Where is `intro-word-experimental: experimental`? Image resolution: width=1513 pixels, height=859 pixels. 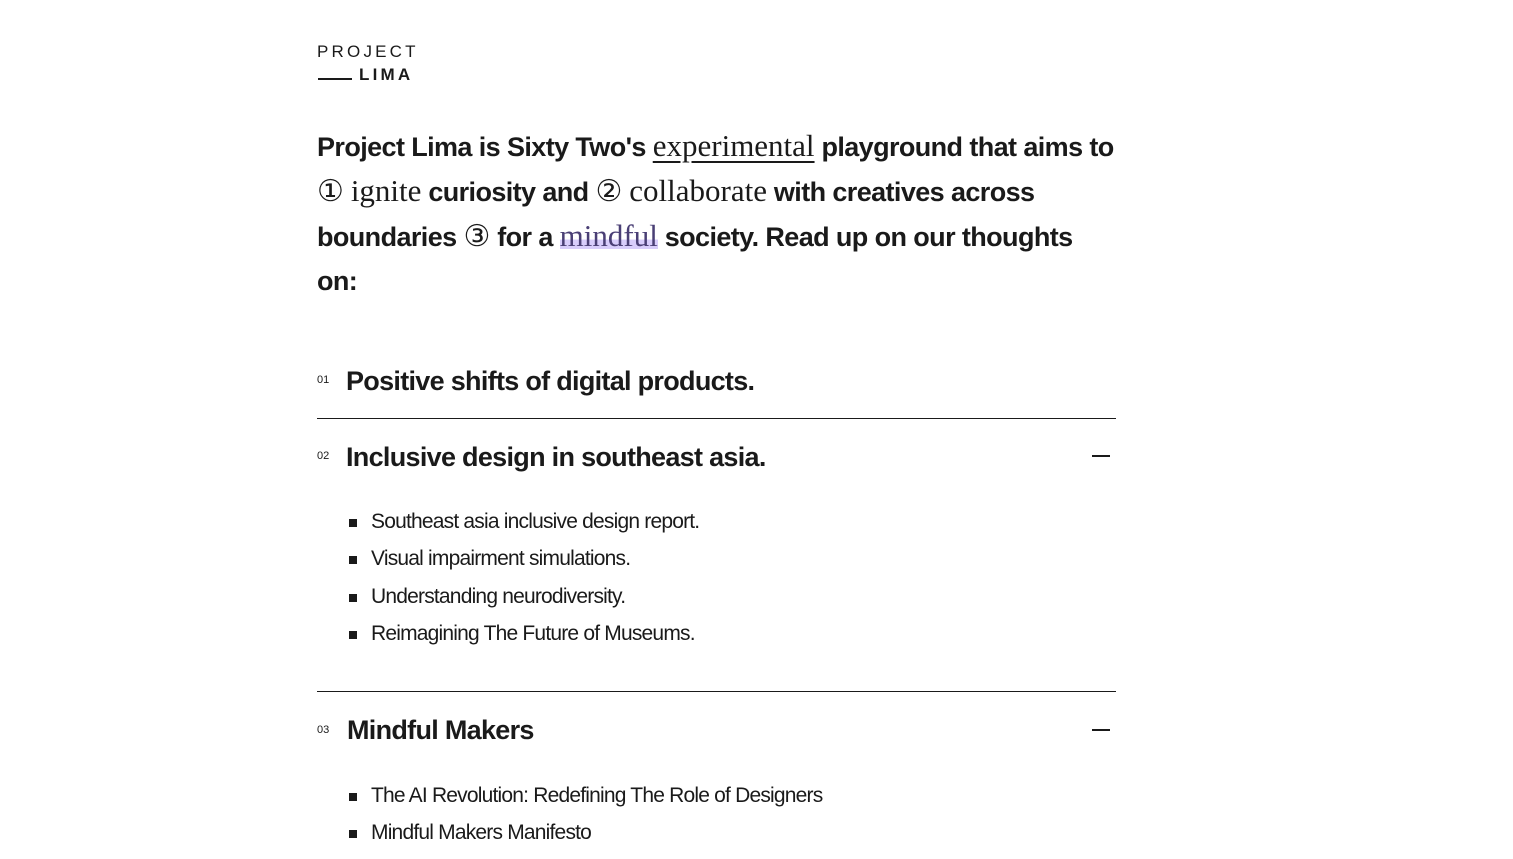 intro-word-experimental: experimental is located at coordinates (733, 145).